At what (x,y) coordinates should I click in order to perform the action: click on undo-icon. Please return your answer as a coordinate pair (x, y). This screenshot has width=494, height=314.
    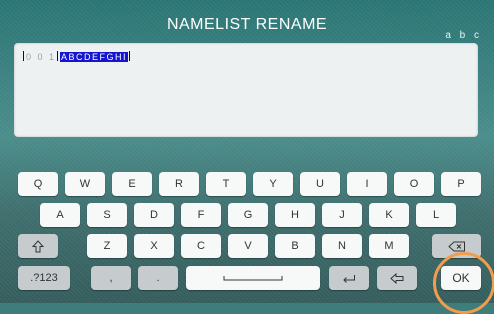
    Looking at the image, I should click on (397, 278).